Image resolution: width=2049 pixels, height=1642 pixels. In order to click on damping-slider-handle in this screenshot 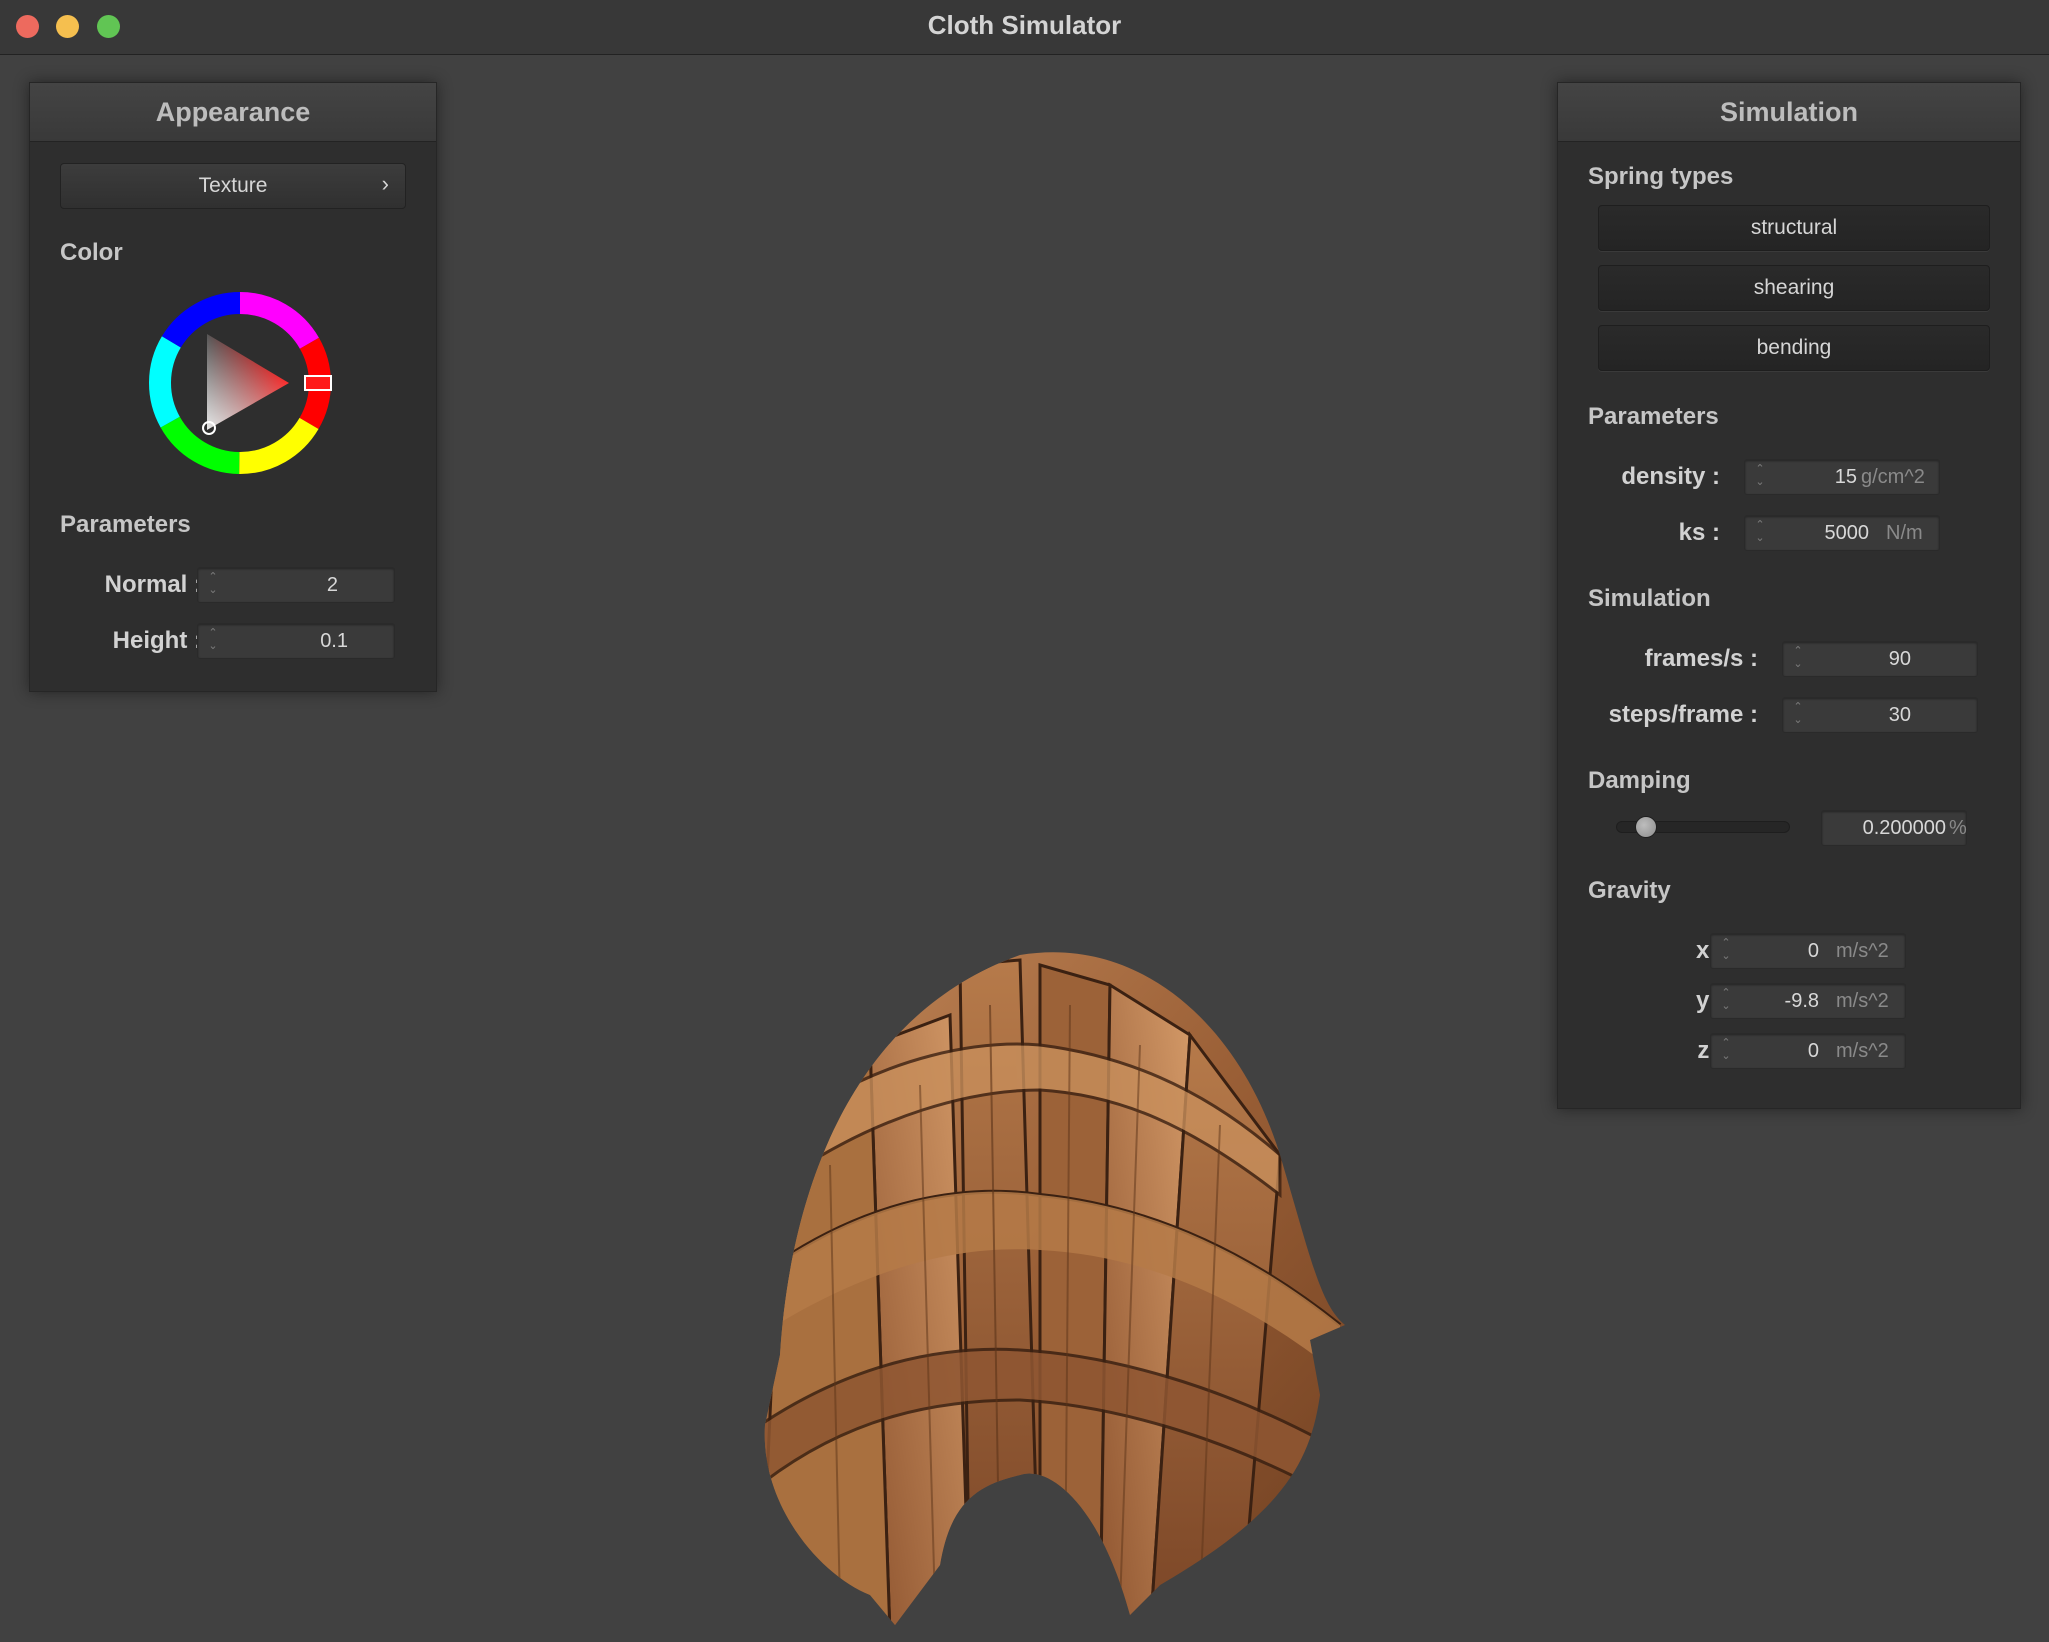, I will do `click(1645, 827)`.